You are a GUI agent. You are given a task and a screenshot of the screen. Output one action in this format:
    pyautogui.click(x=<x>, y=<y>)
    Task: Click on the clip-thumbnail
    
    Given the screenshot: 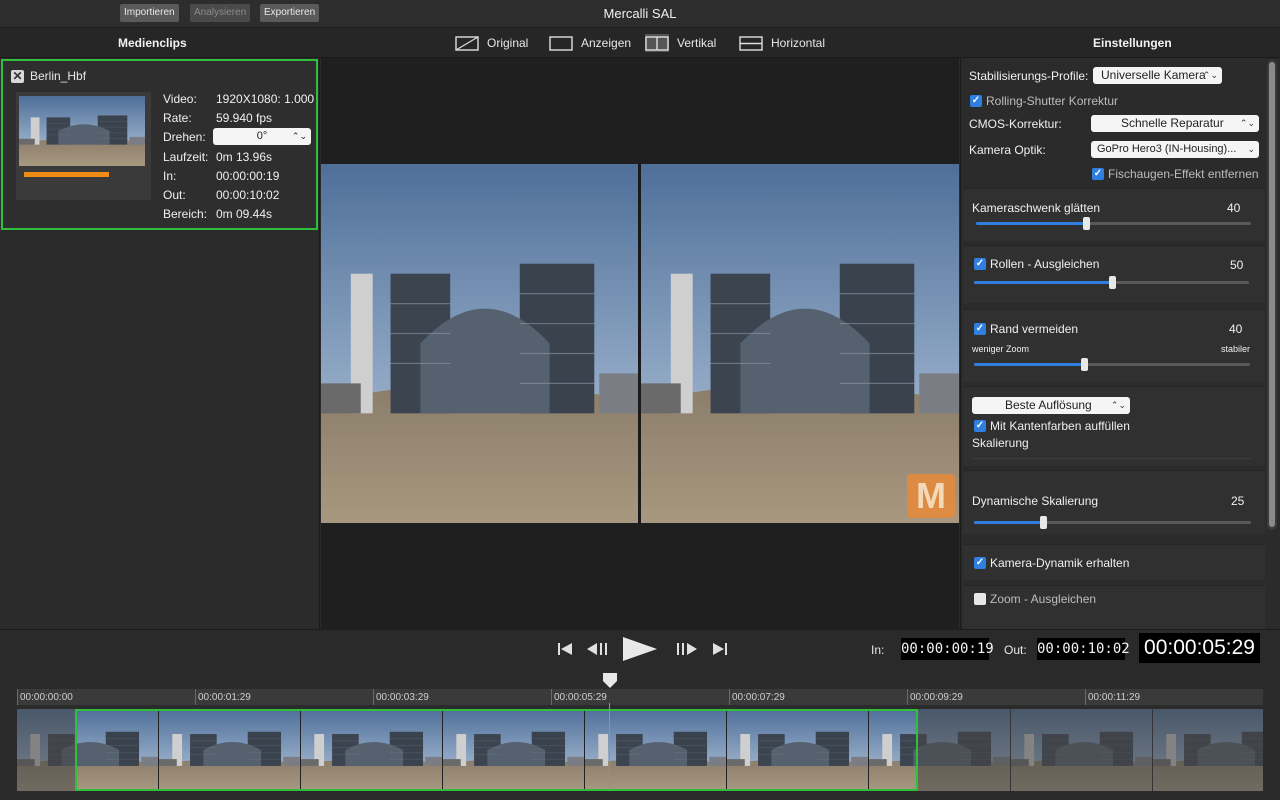 What is the action you would take?
    pyautogui.click(x=82, y=131)
    